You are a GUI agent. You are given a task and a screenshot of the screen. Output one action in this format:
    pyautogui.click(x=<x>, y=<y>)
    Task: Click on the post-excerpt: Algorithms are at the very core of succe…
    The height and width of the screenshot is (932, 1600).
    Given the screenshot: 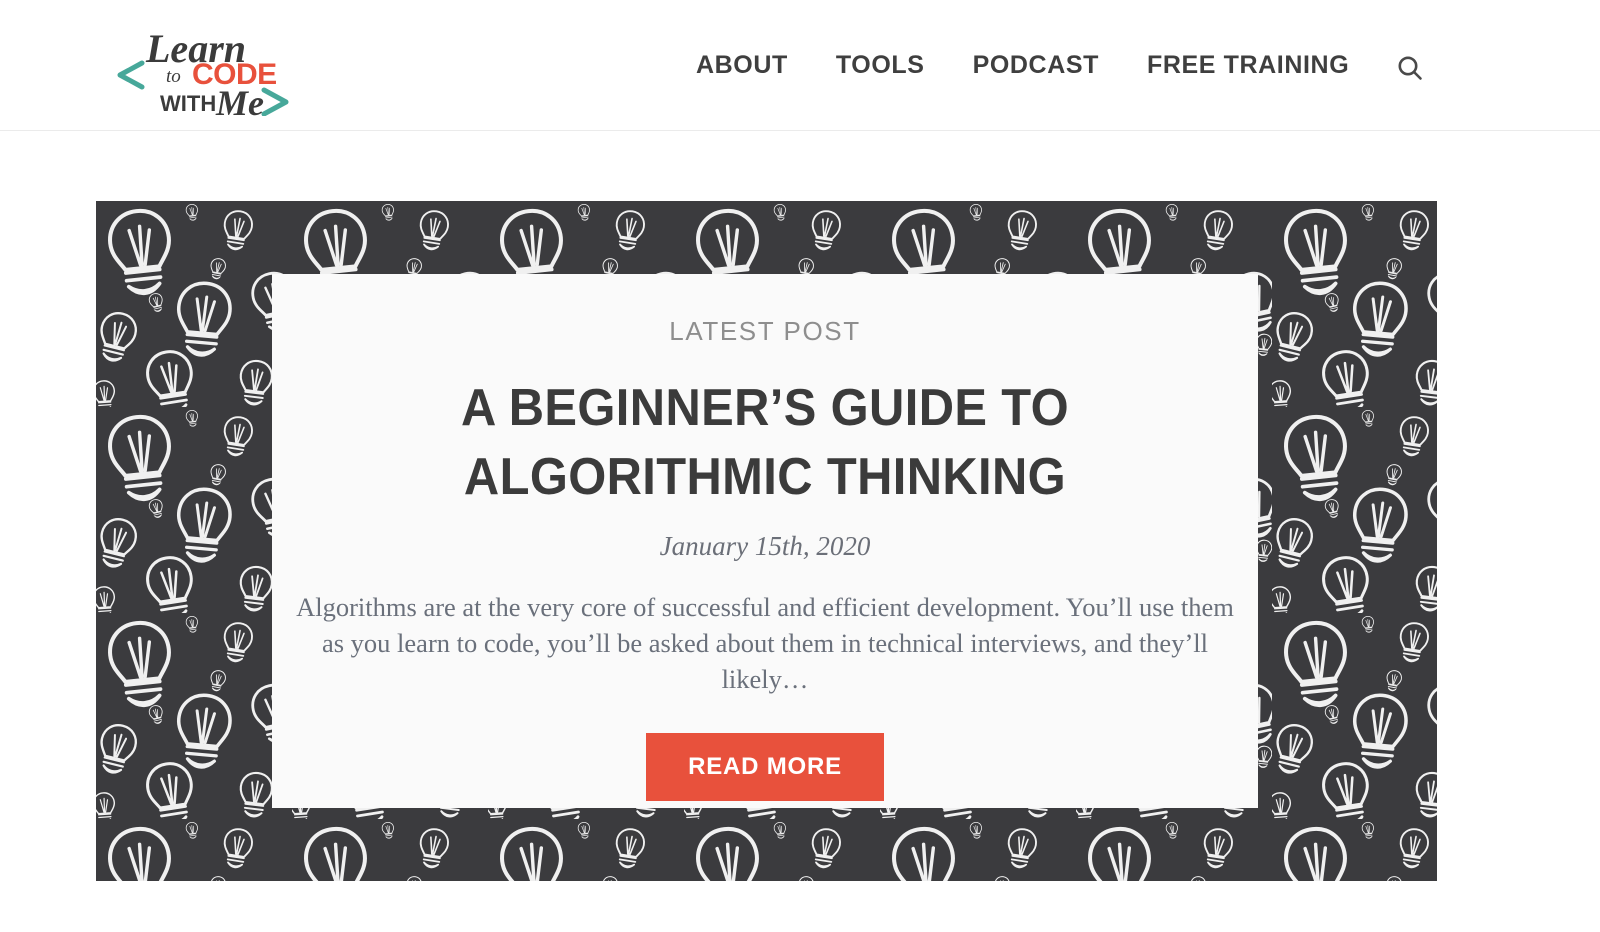 What is the action you would take?
    pyautogui.click(x=765, y=643)
    